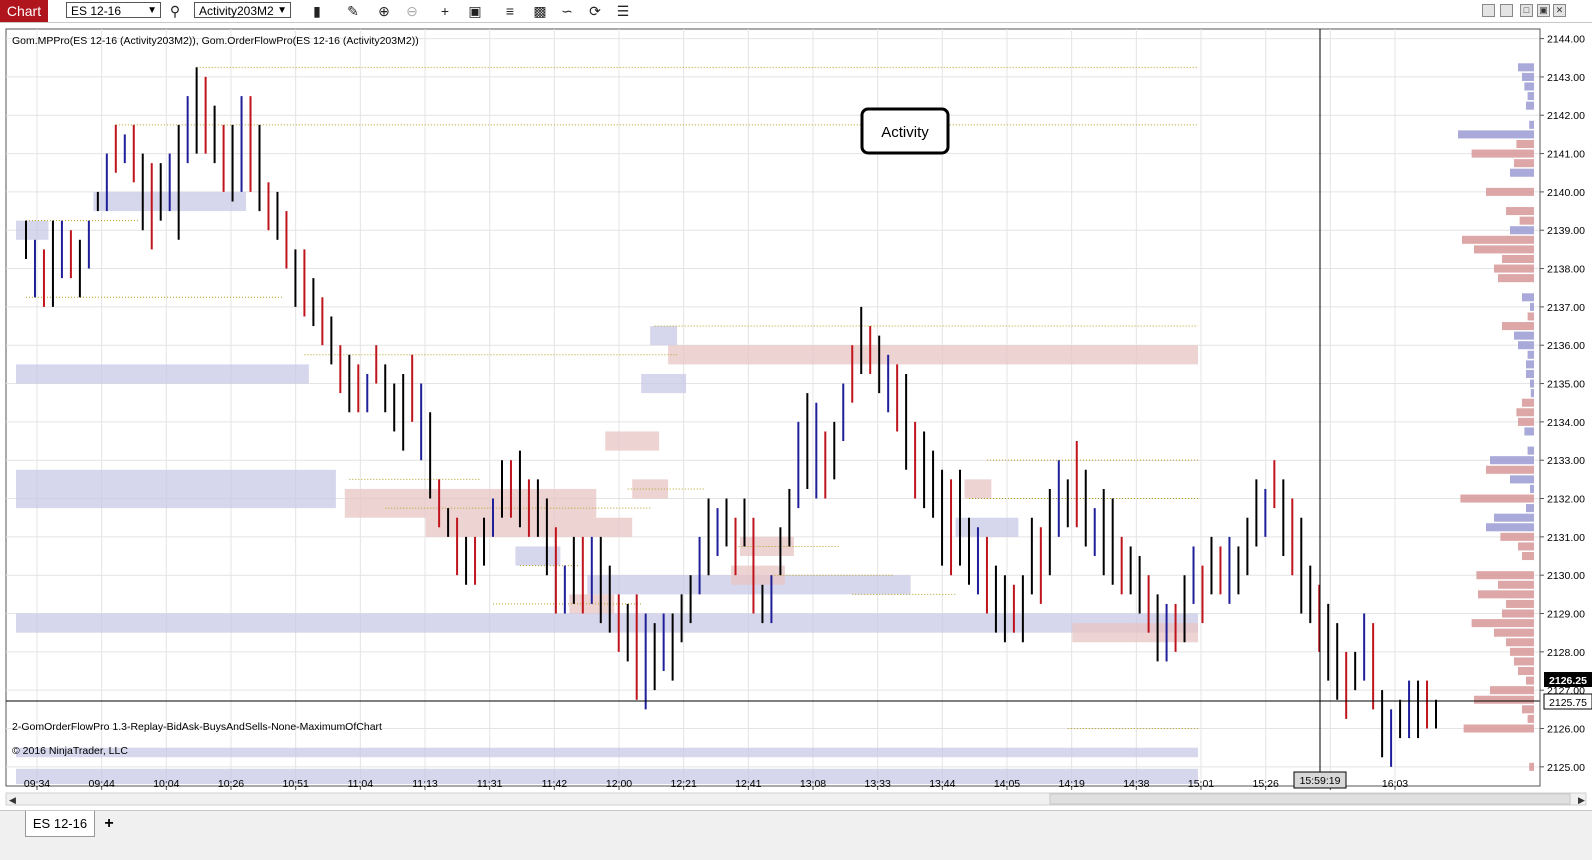 The height and width of the screenshot is (860, 1592). Describe the element at coordinates (1566, 231) in the screenshot. I see `price-tick-label: 2139.00` at that location.